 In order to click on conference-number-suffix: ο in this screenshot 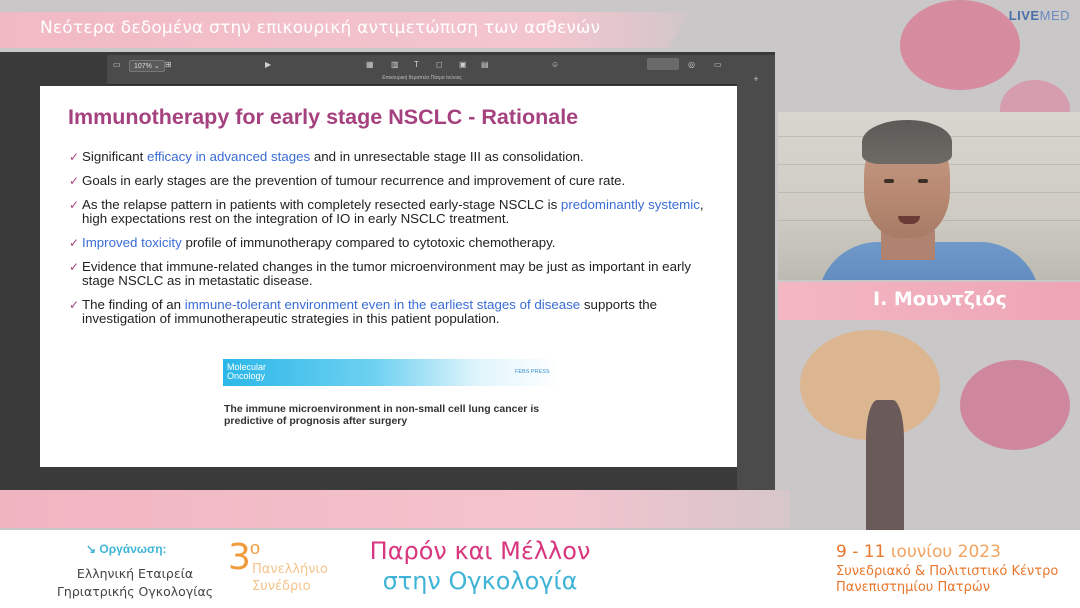, I will do `click(255, 548)`.